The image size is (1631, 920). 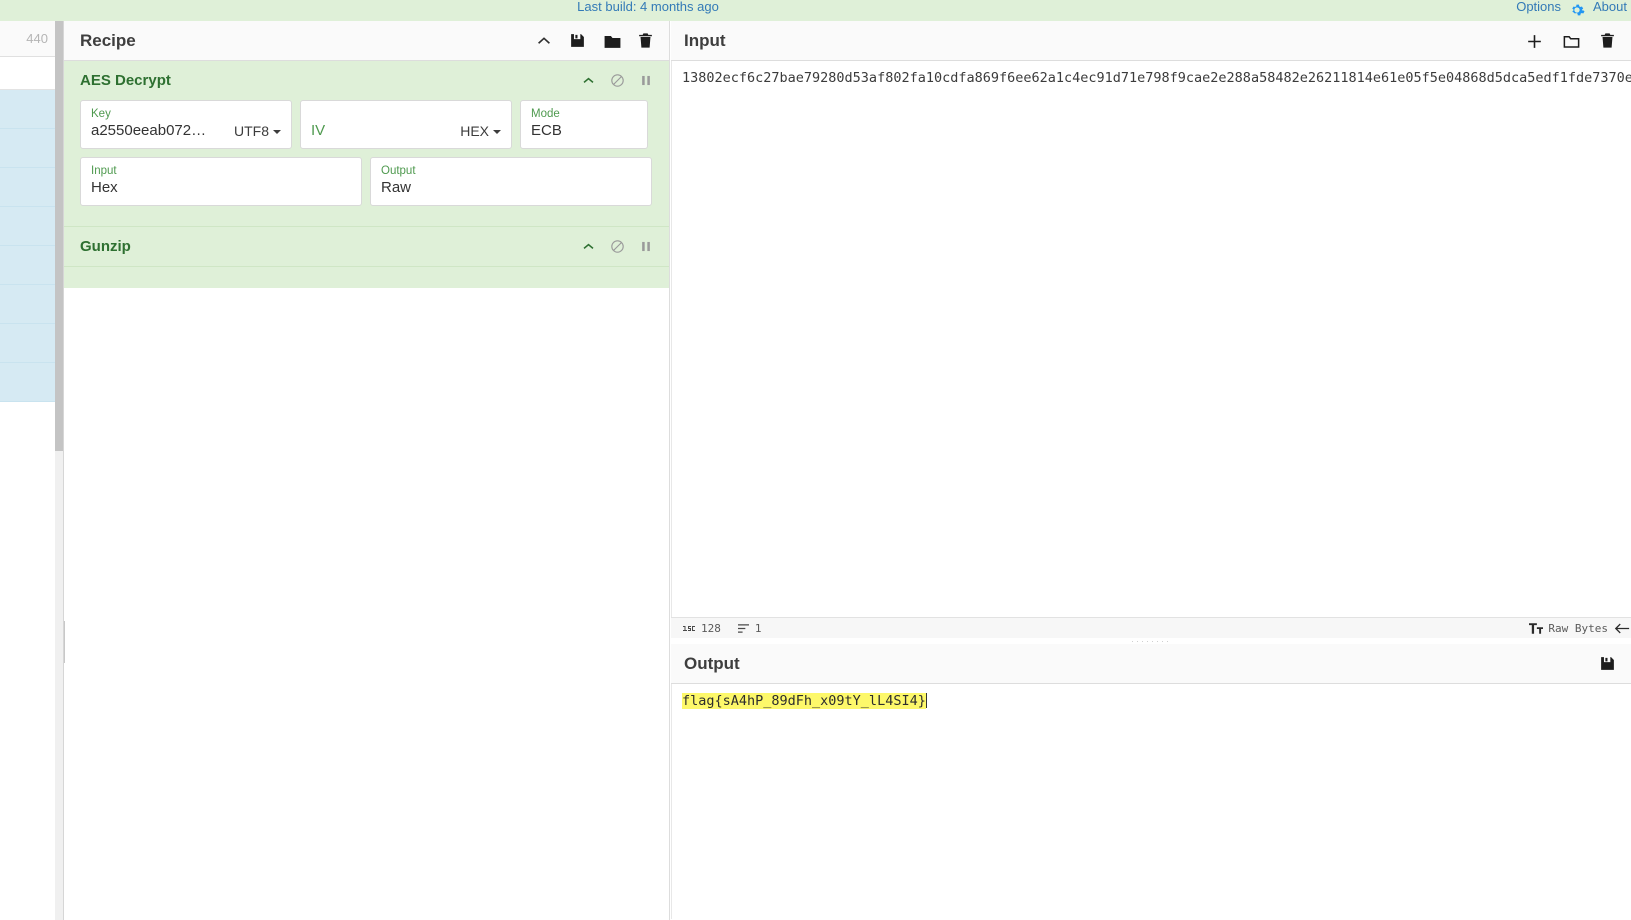 What do you see at coordinates (815, 10) in the screenshot?
I see `top-banner: Last build: 4 months ago Options About` at bounding box center [815, 10].